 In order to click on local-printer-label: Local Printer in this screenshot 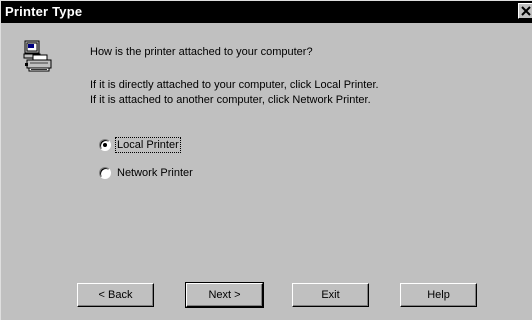, I will do `click(148, 145)`.